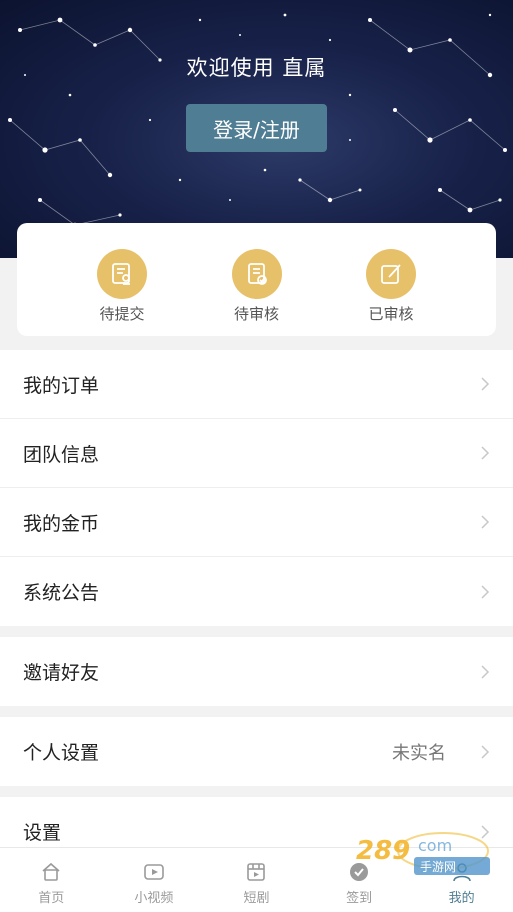  What do you see at coordinates (391, 274) in the screenshot?
I see `edit-pencil-icon` at bounding box center [391, 274].